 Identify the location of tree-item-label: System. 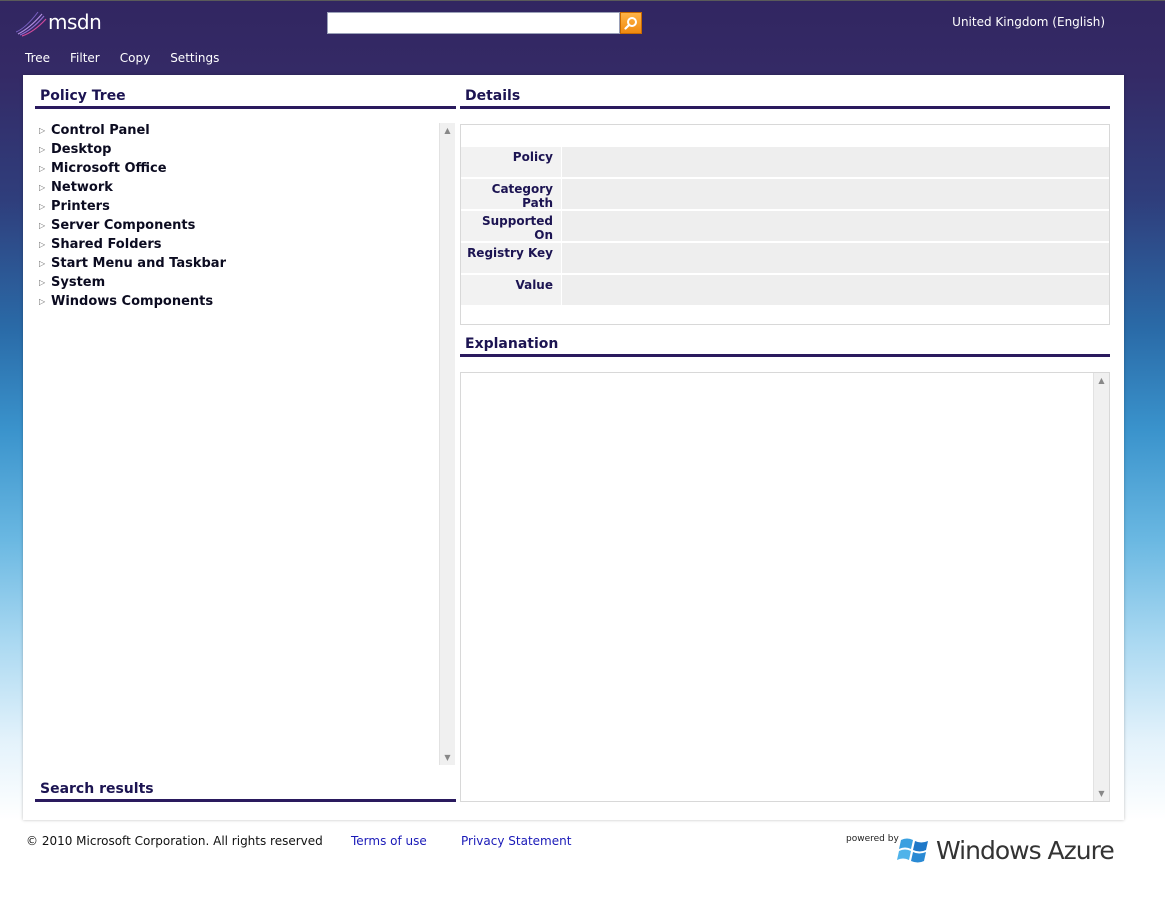
(78, 282).